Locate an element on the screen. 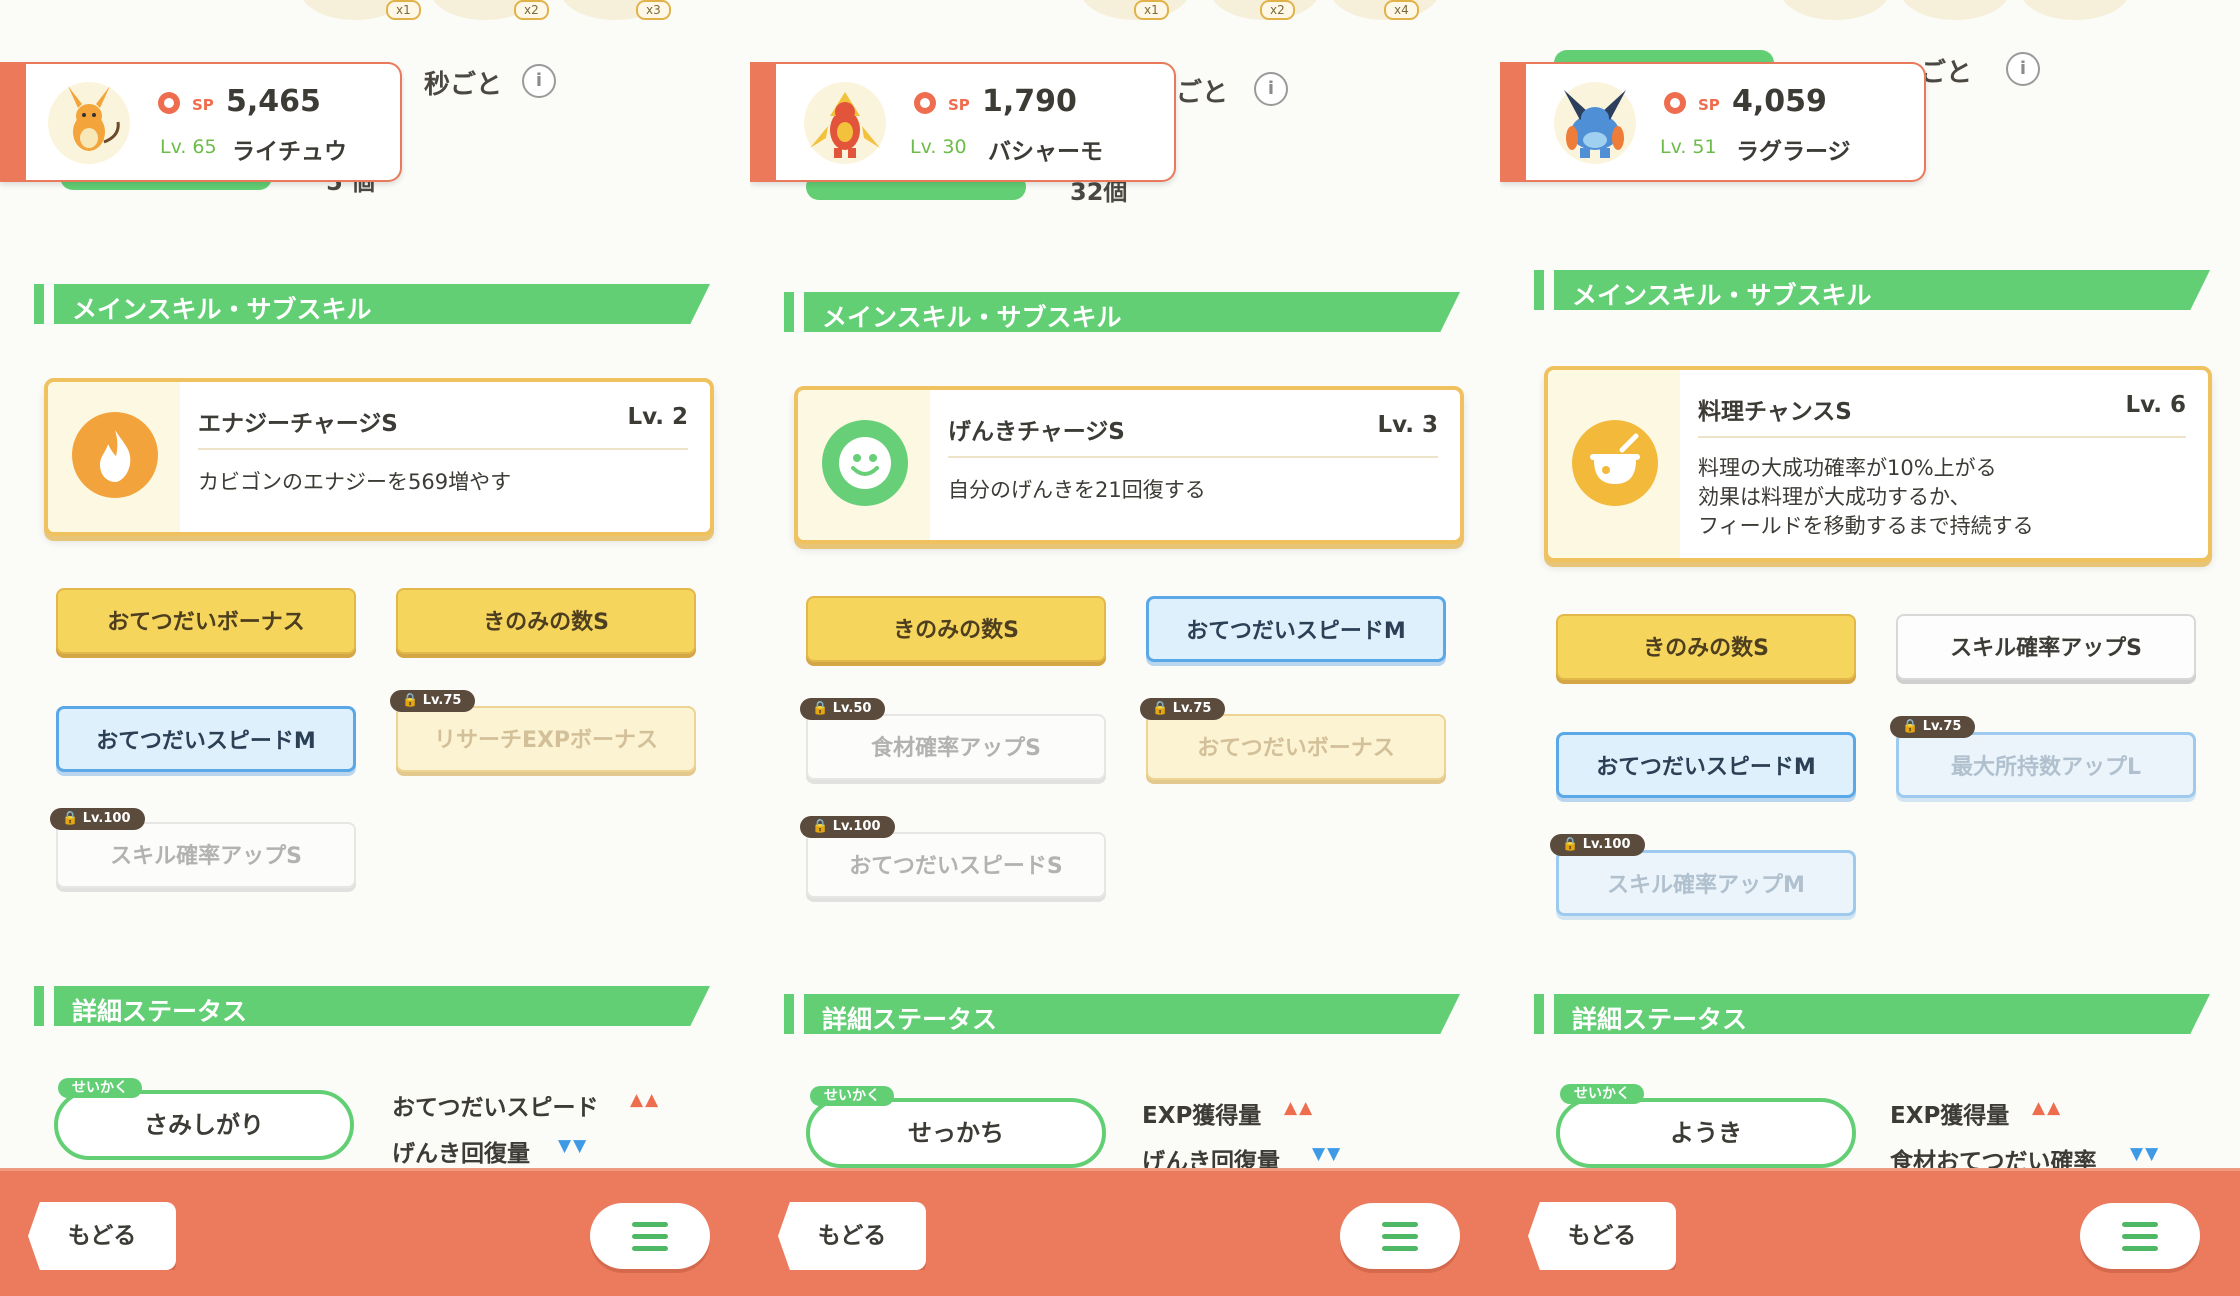  smile-icon is located at coordinates (865, 463).